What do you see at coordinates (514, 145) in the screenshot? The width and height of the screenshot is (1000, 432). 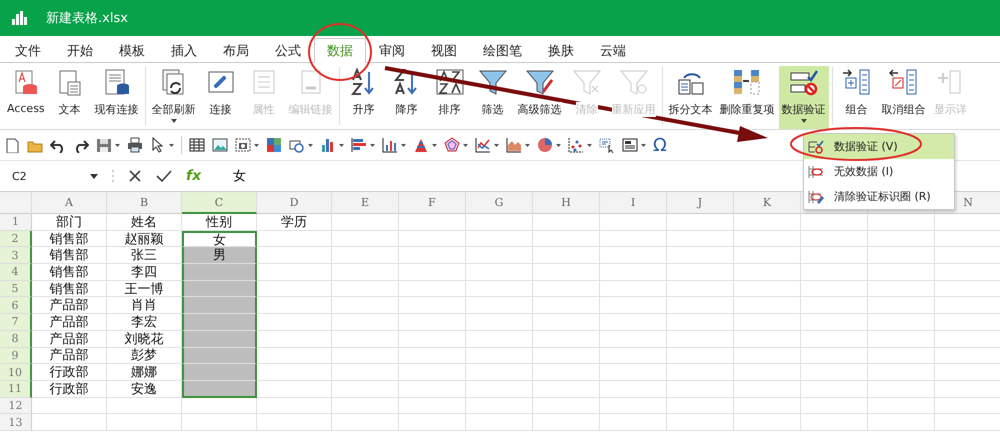 I see `area-chart-icon` at bounding box center [514, 145].